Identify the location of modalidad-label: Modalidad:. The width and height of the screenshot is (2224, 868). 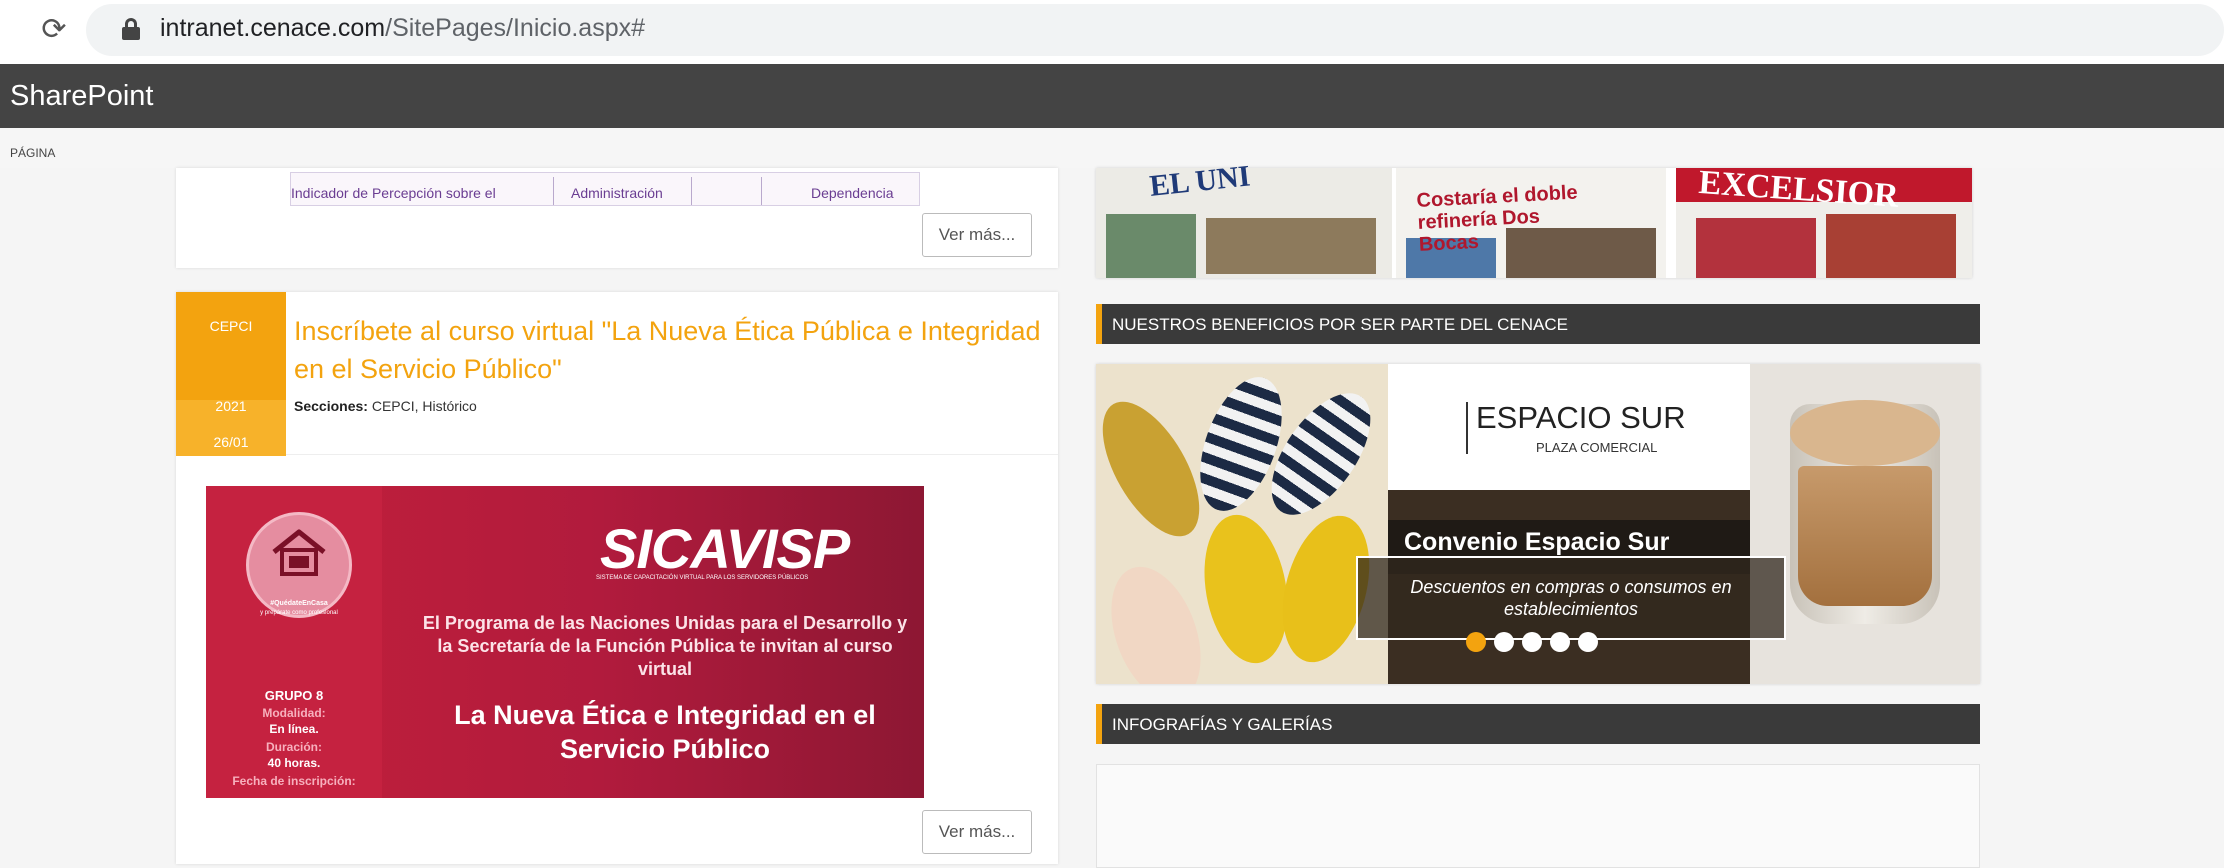
(294, 713).